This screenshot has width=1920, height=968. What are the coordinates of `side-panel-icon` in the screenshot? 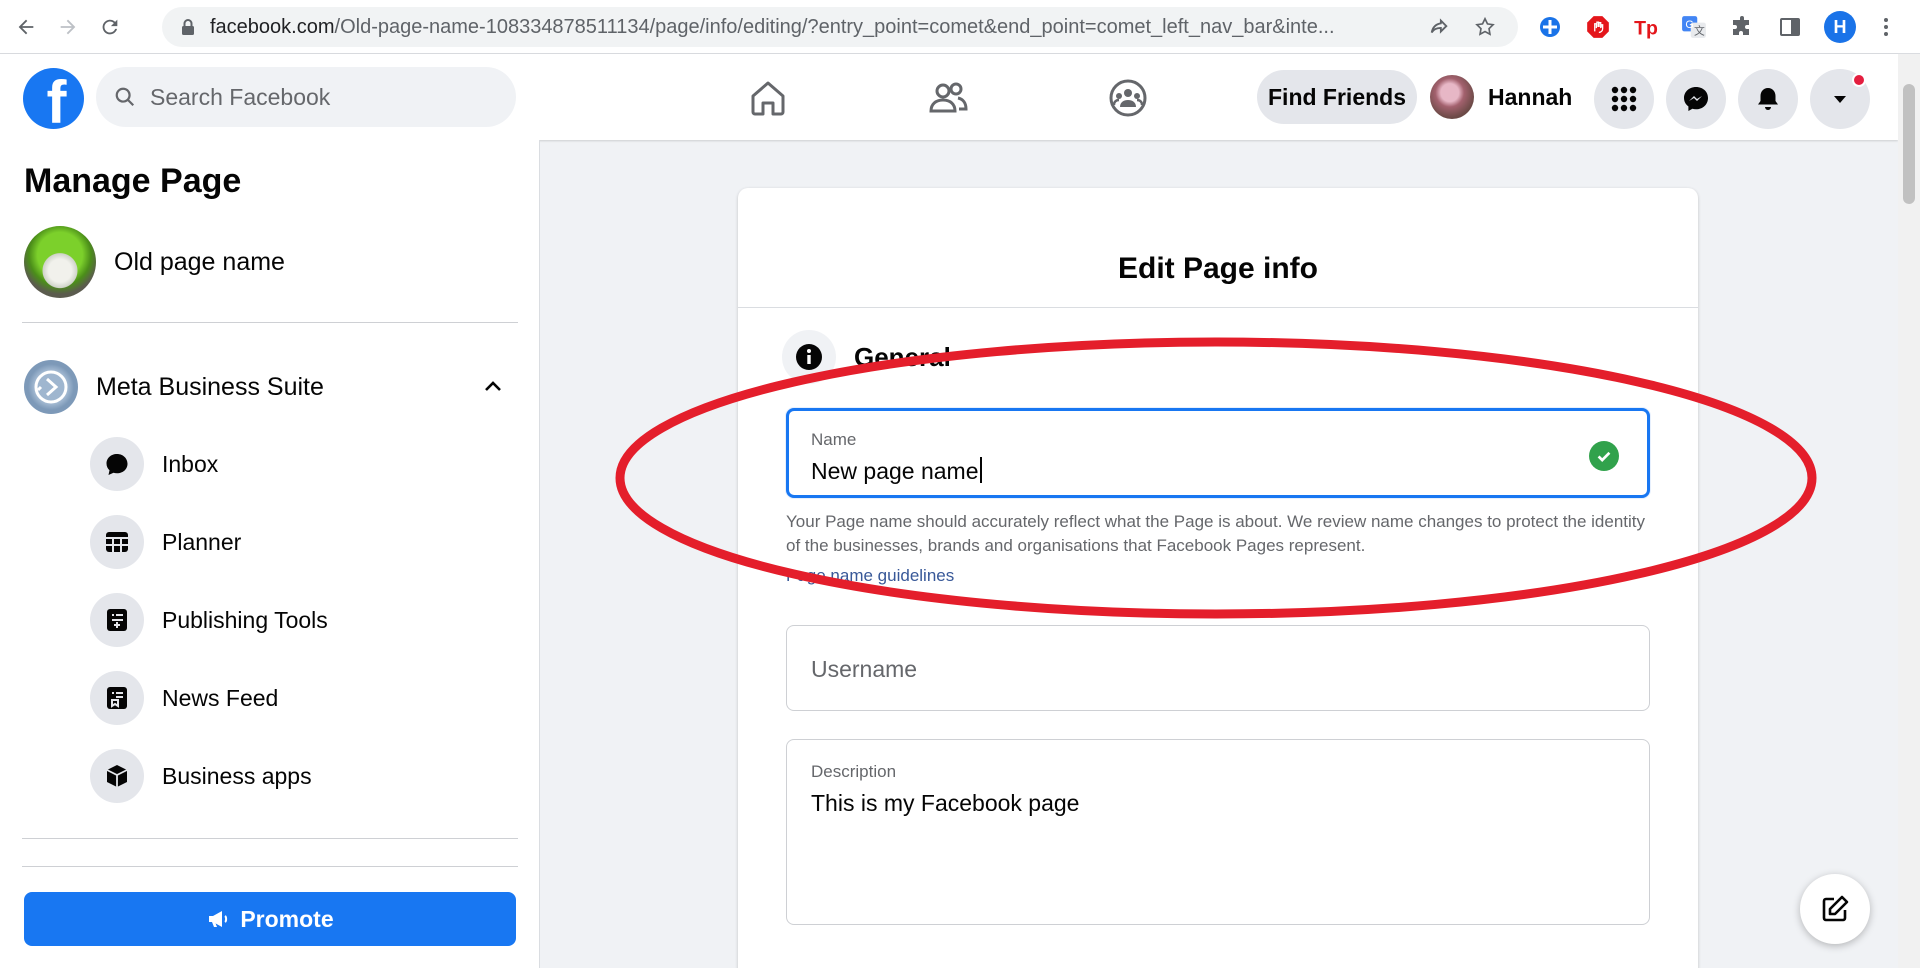 It's located at (1790, 27).